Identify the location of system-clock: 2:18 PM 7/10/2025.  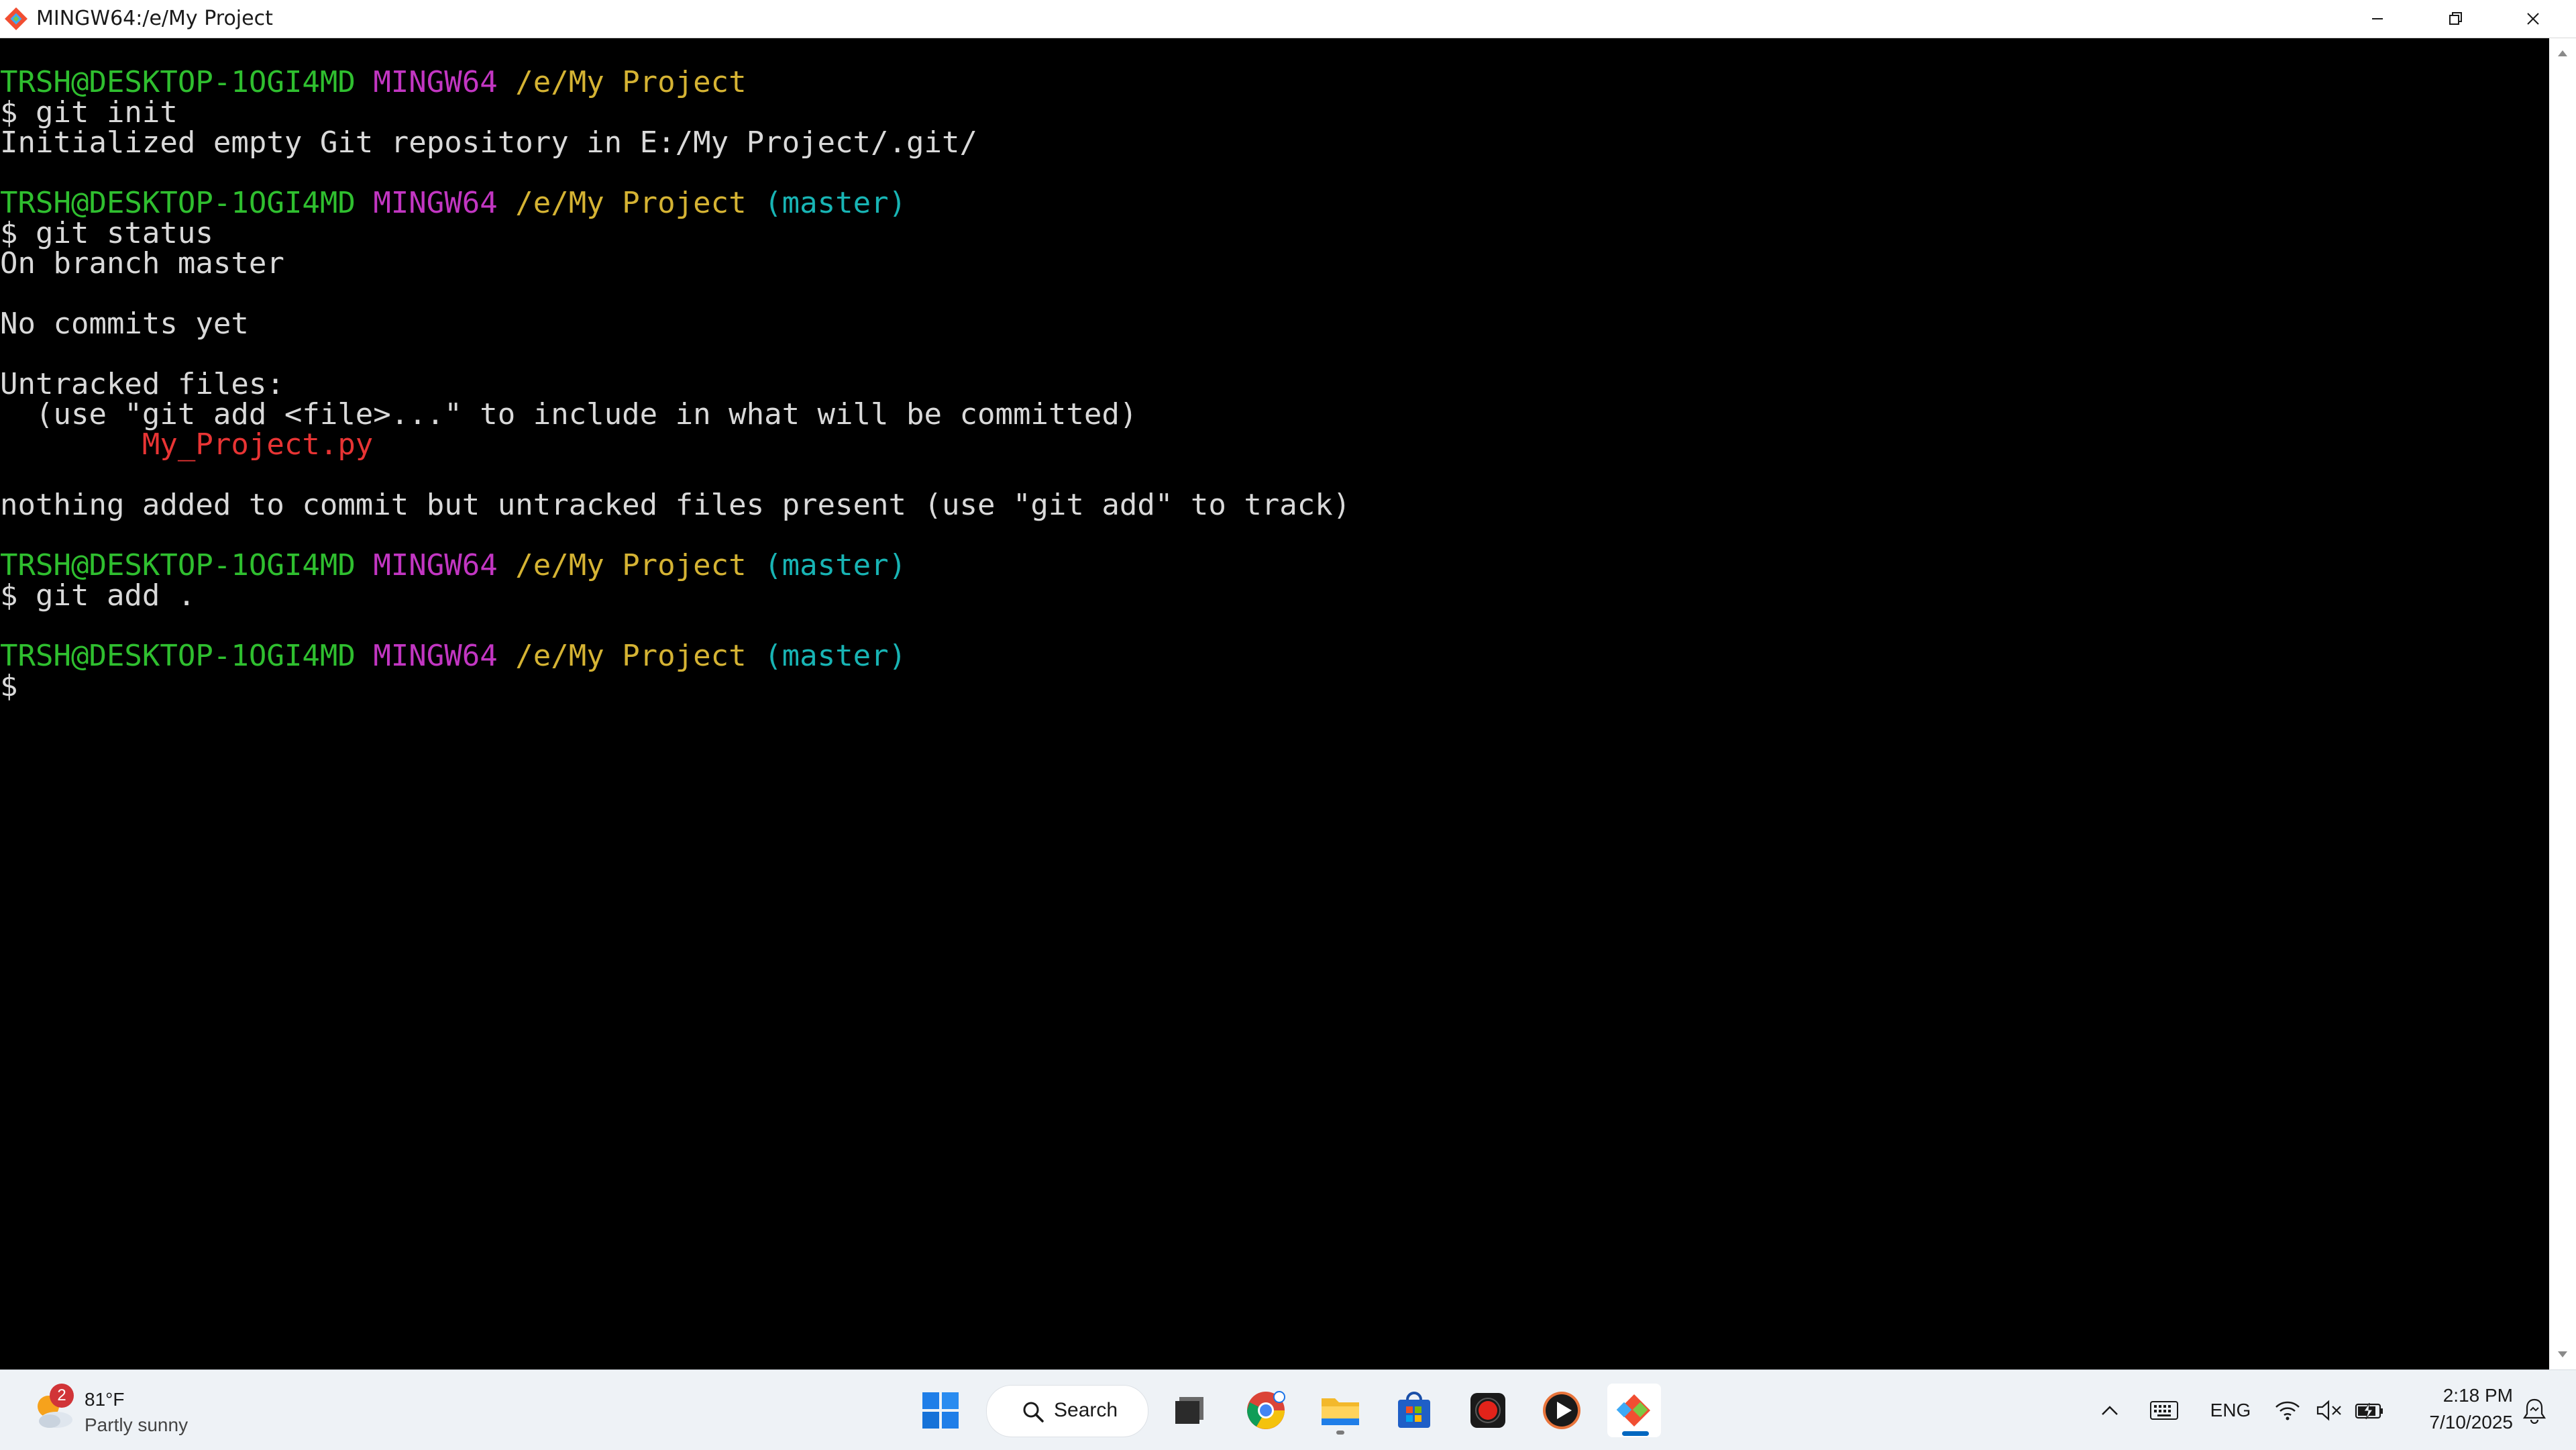
(2452, 1409).